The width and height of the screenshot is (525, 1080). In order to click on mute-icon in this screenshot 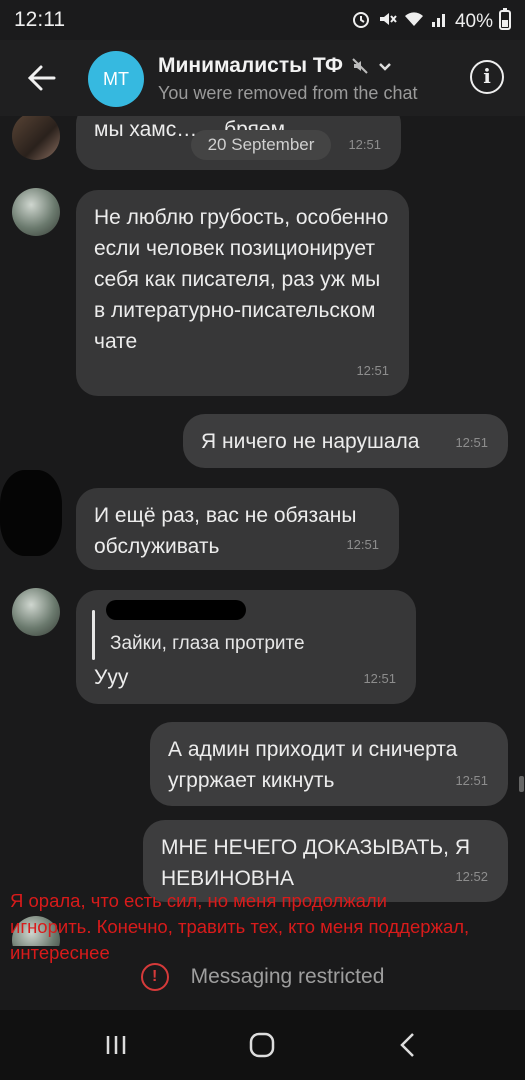, I will do `click(387, 22)`.